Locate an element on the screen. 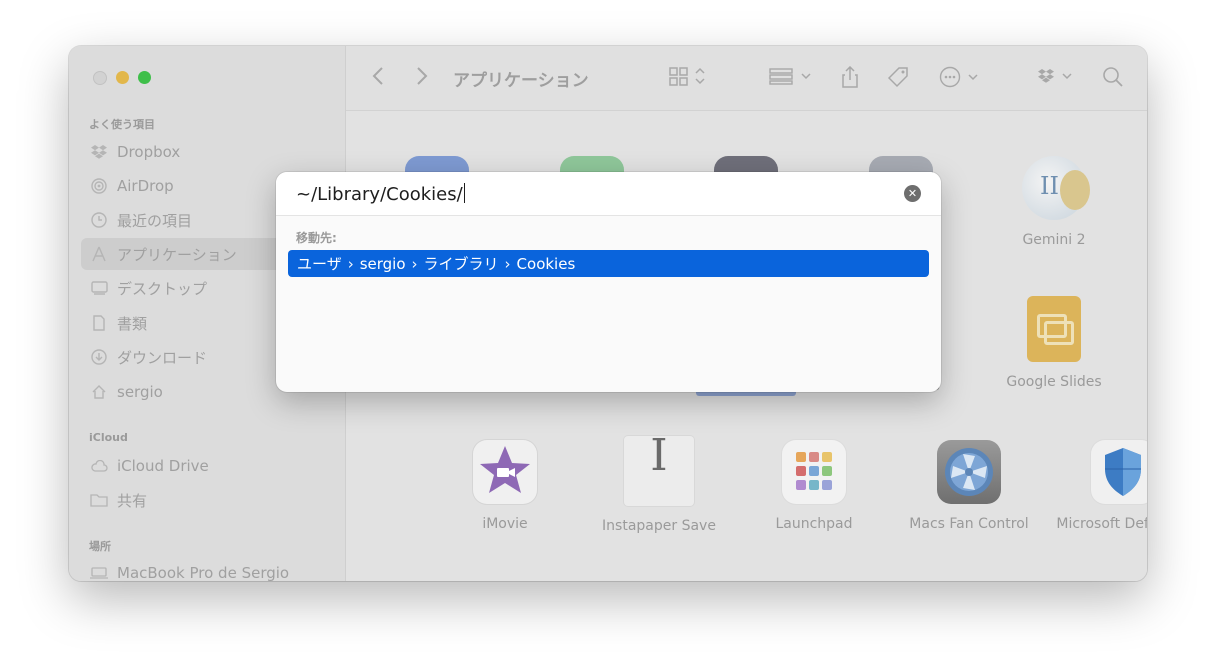 The height and width of the screenshot is (672, 1216). sidebar-item-label: AirDrop is located at coordinates (145, 186).